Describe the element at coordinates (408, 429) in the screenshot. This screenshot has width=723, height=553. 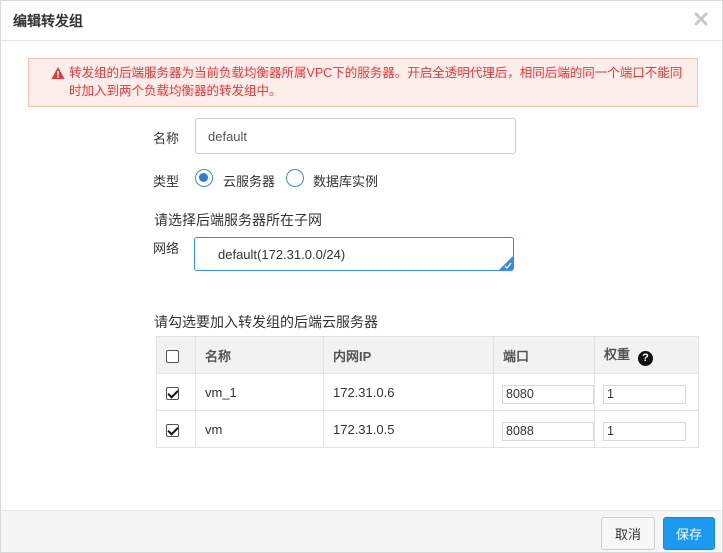
I see `row-ip: 172.31.0.5` at that location.